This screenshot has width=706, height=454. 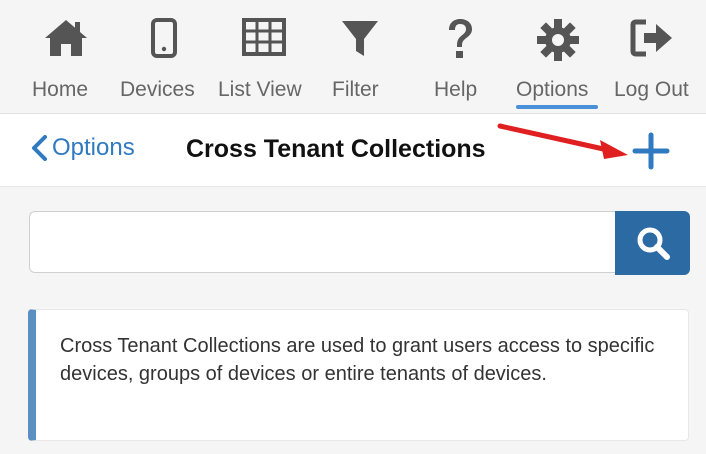 What do you see at coordinates (562, 141) in the screenshot?
I see `annotation-arrow-icon` at bounding box center [562, 141].